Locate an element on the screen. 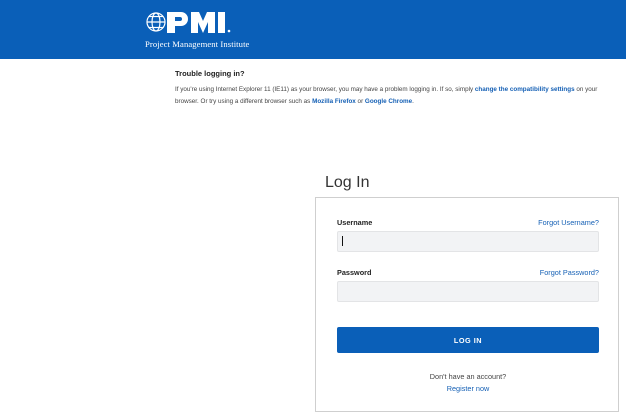 The height and width of the screenshot is (418, 626). pmi-logo-icon is located at coordinates (188, 22).